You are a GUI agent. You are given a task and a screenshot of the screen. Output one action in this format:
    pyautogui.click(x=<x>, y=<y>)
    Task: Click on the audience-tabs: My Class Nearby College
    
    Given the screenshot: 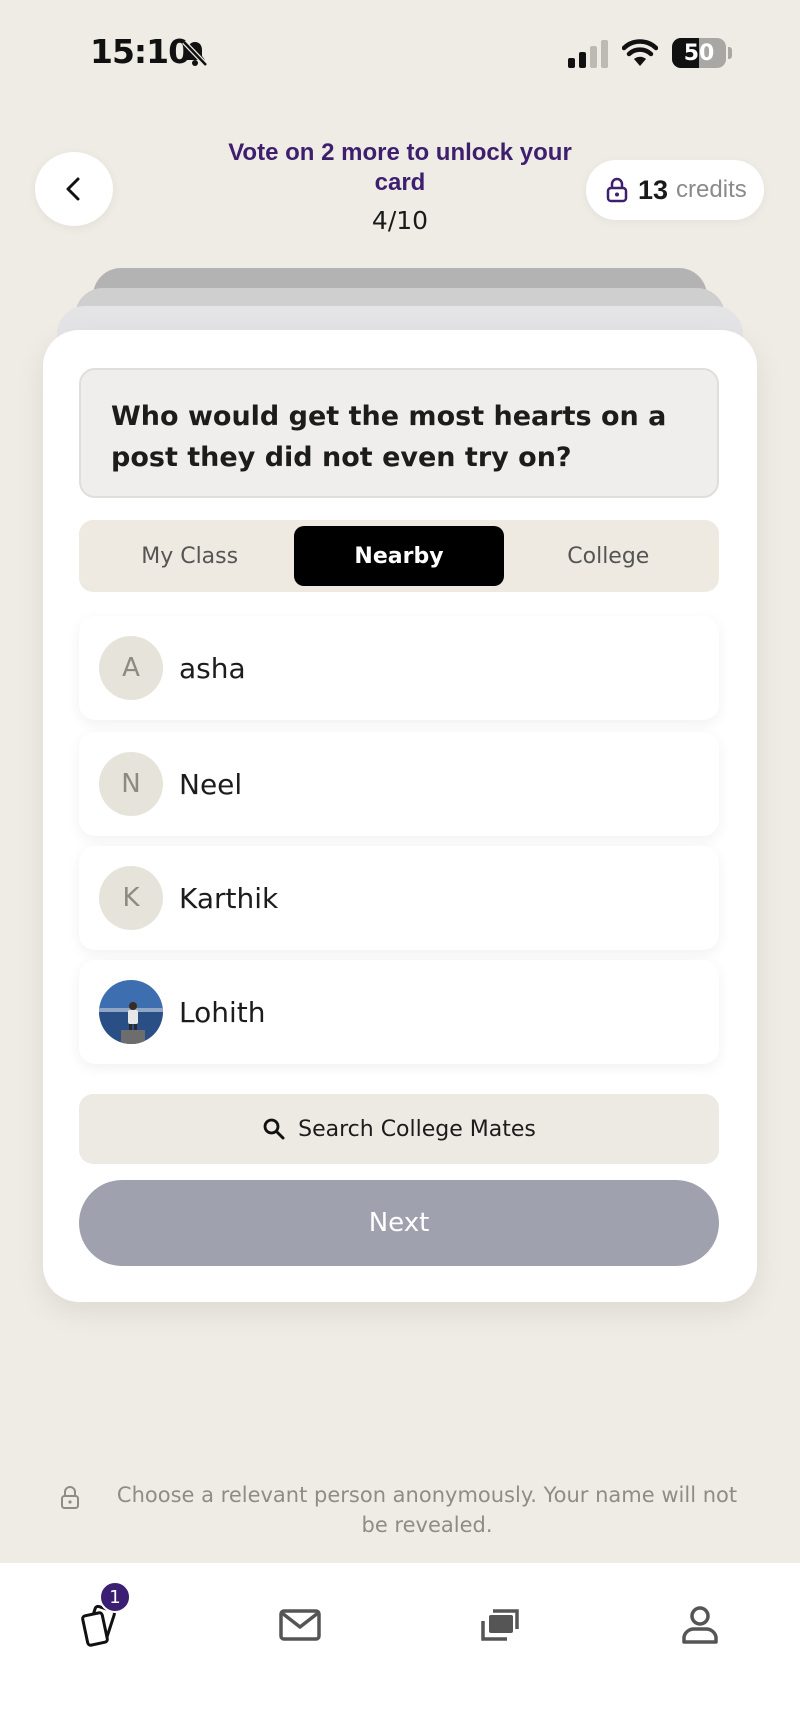 What is the action you would take?
    pyautogui.click(x=399, y=556)
    